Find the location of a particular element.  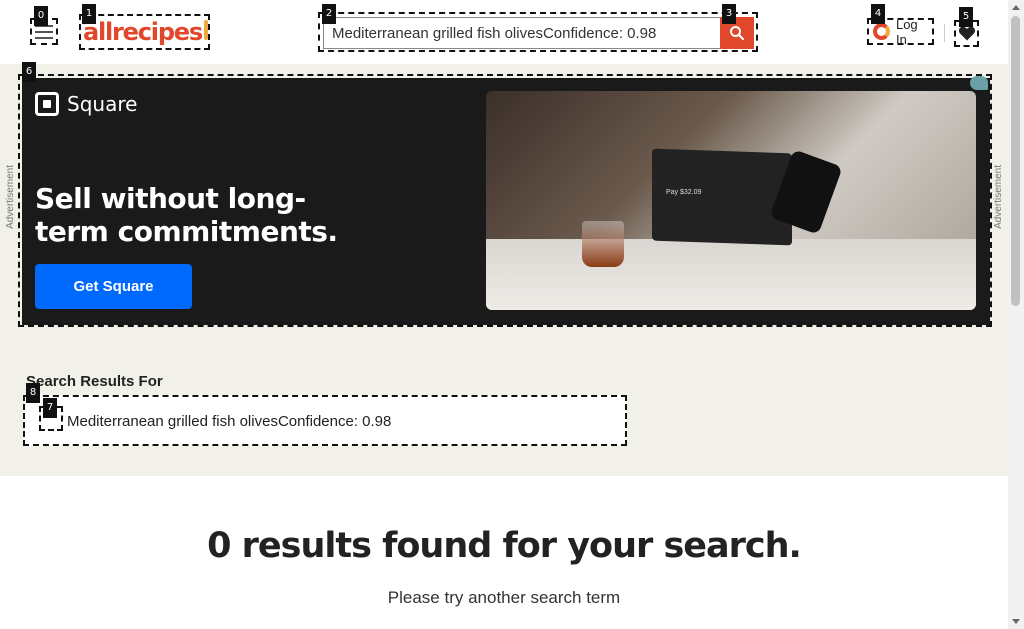

search-results-heading: Search Results For is located at coordinates (94, 381).